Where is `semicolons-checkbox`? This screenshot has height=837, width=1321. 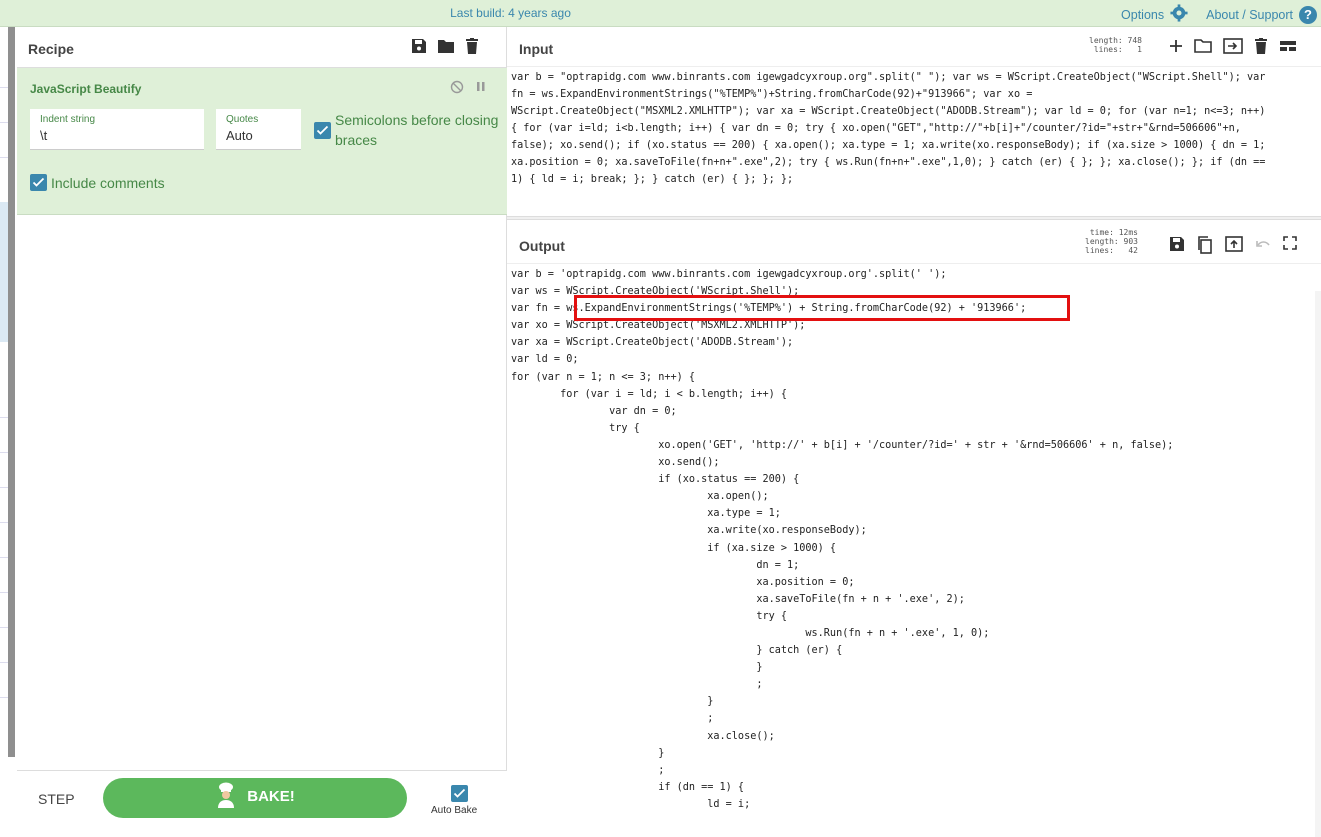 semicolons-checkbox is located at coordinates (322, 130).